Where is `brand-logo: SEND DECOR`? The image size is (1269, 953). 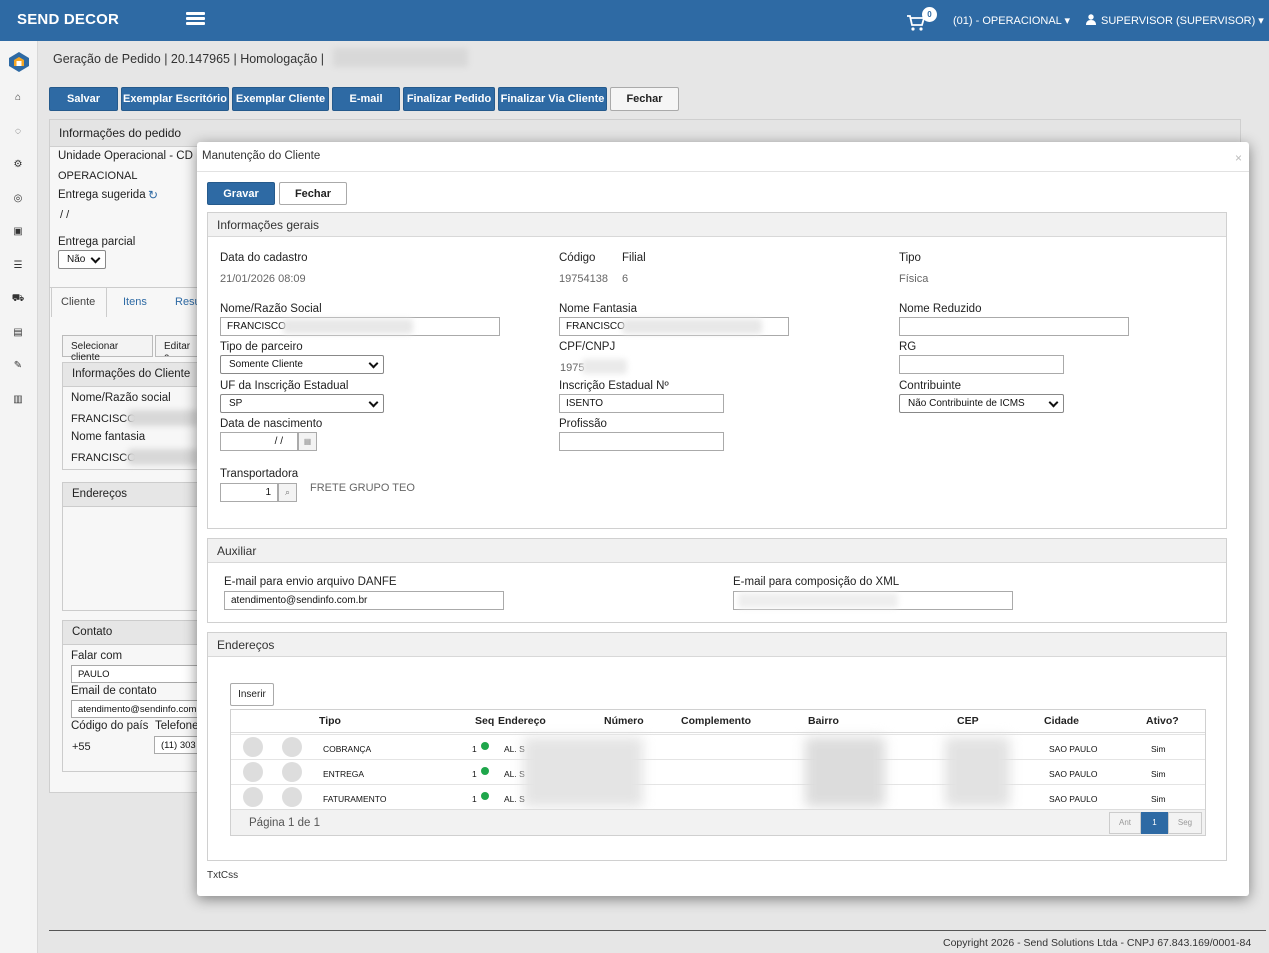
brand-logo: SEND DECOR is located at coordinates (68, 19).